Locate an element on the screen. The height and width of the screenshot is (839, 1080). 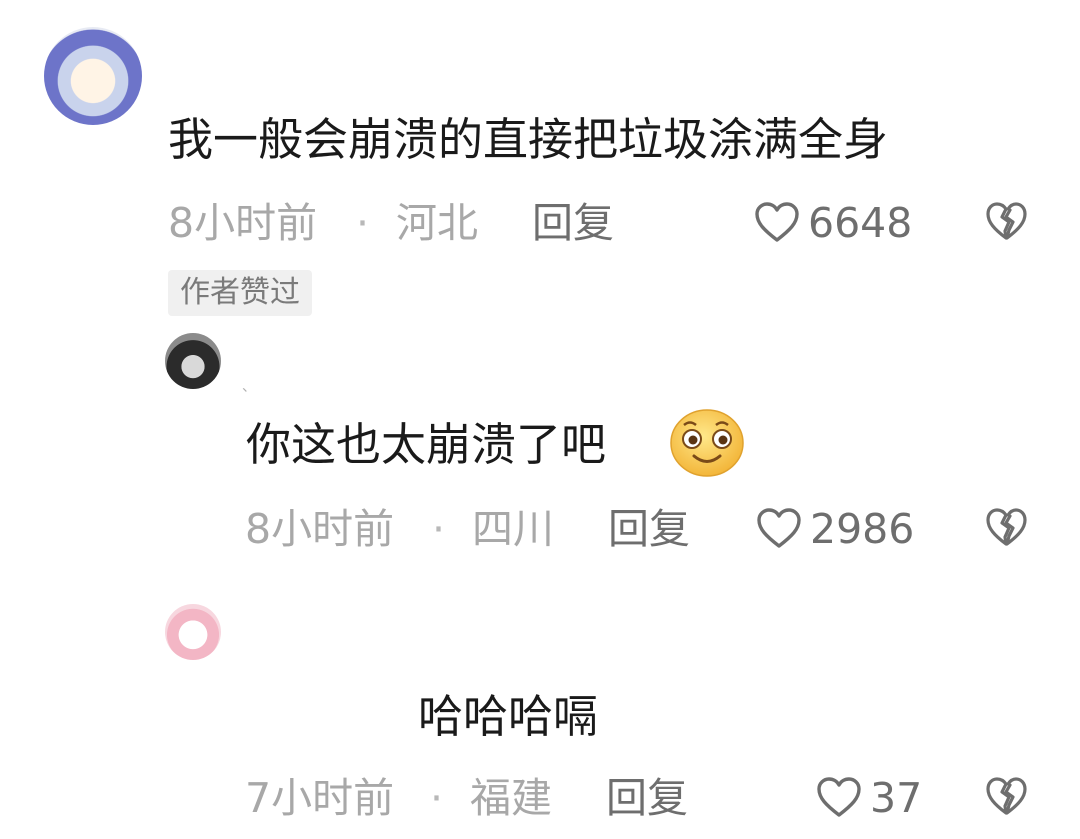
username: 、 is located at coordinates (249, 387).